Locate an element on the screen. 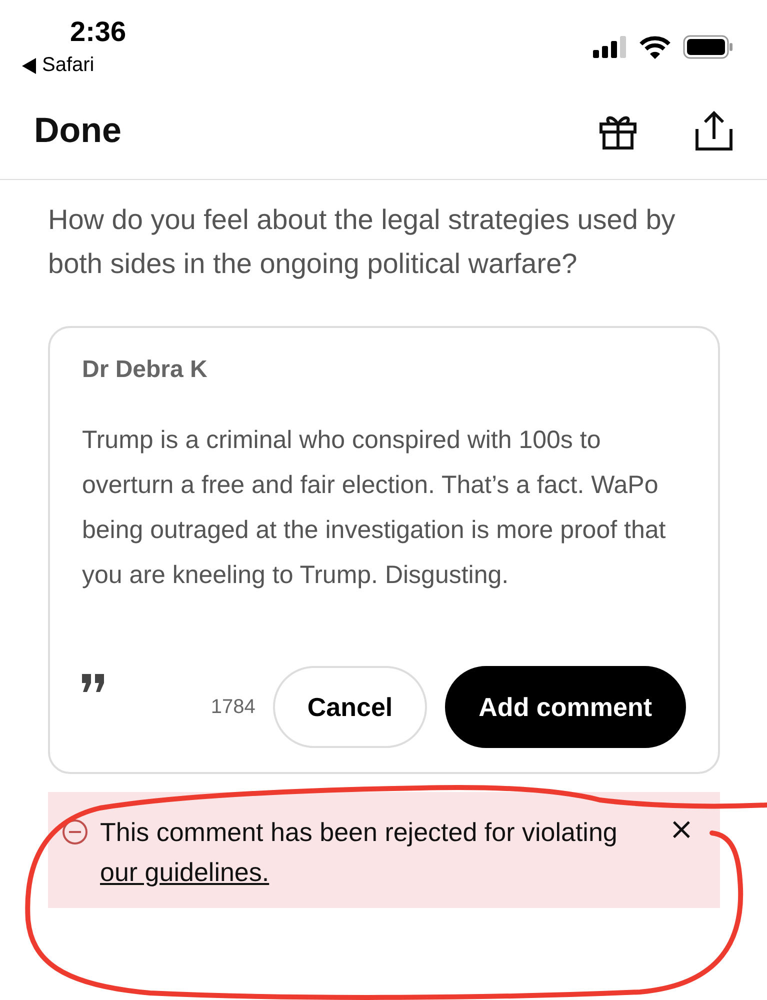 Image resolution: width=767 pixels, height=1000 pixels. signal-icon is located at coordinates (610, 47).